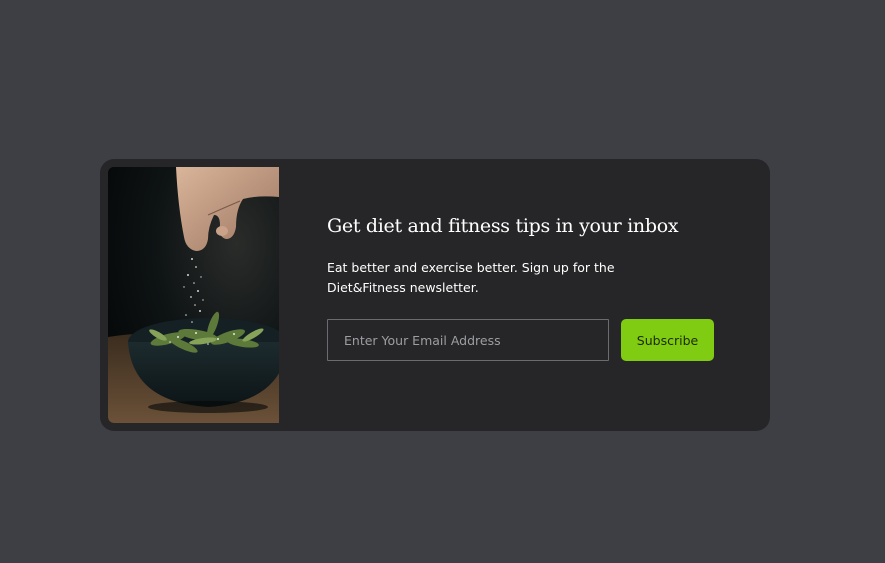 The image size is (885, 563). I want to click on newsletter-title: Get diet and fitness tips in your inbox, so click(503, 226).